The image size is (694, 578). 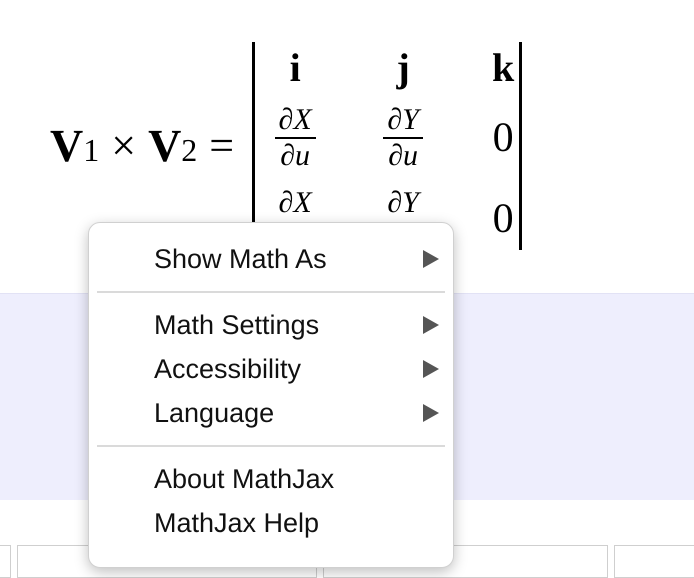 I want to click on menu-item: MathJax Help, so click(x=271, y=523).